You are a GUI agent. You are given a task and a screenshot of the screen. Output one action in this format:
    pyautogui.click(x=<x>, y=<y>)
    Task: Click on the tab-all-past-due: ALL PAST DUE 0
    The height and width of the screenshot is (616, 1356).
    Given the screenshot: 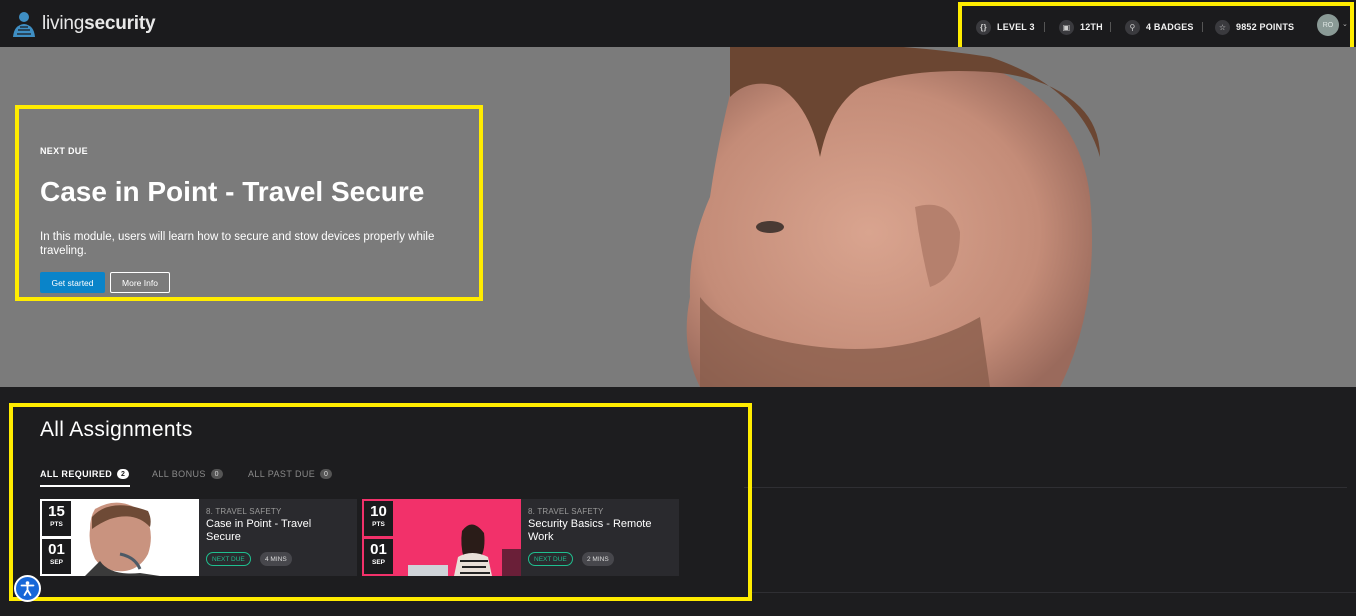 What is the action you would take?
    pyautogui.click(x=290, y=474)
    